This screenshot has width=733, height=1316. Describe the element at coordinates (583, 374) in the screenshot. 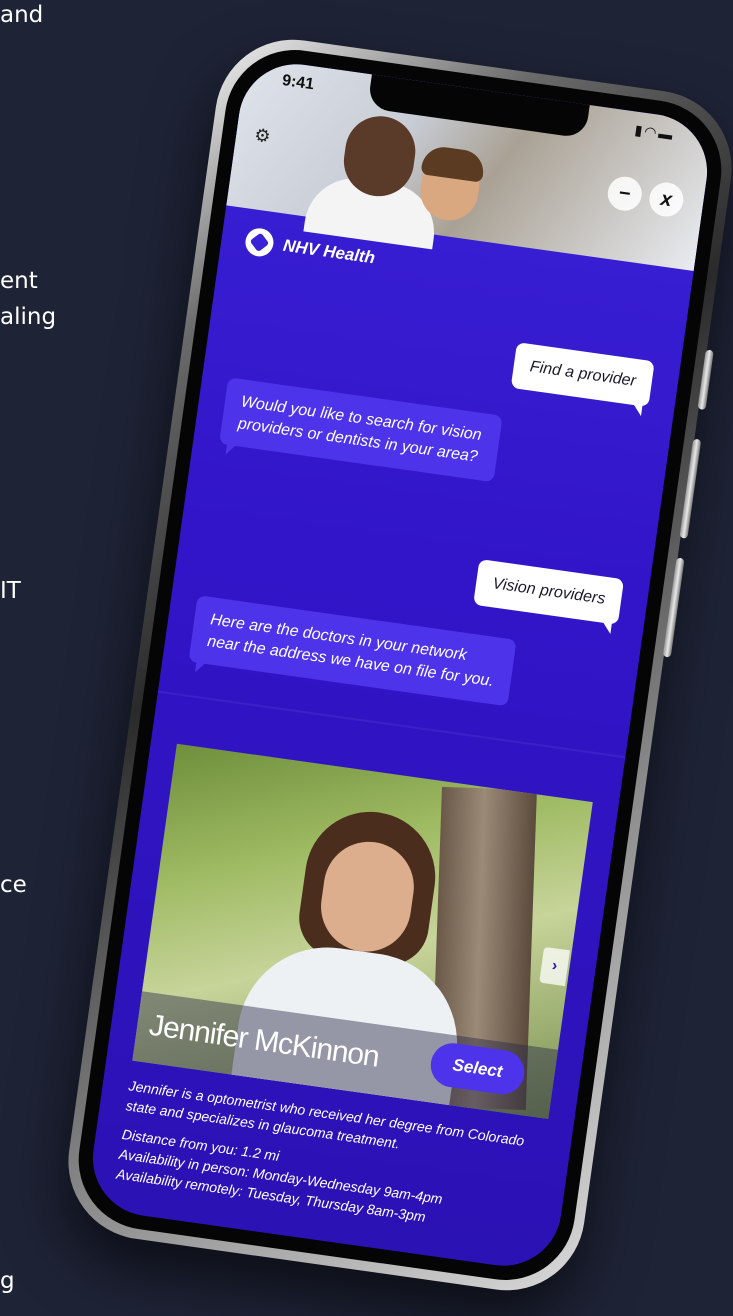

I see `chat-message-user: Find a provider` at that location.